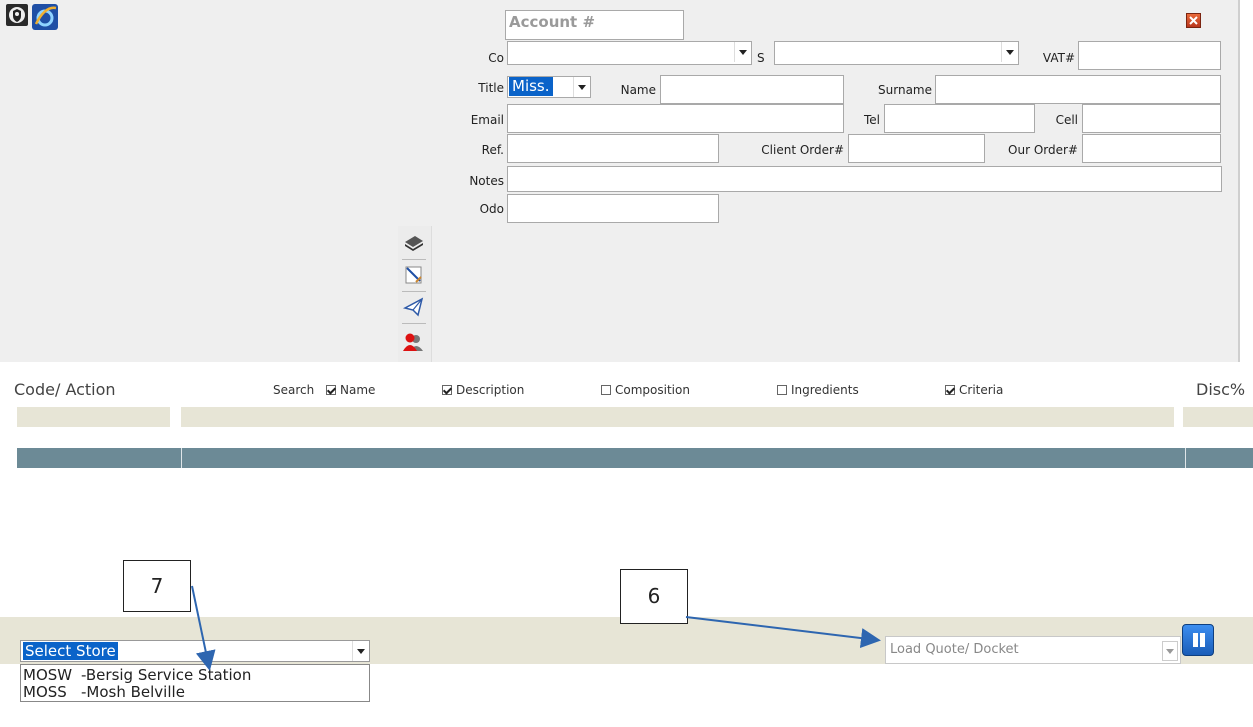 This screenshot has height=727, width=1253. What do you see at coordinates (536, 628) in the screenshot?
I see `callout-arrows` at bounding box center [536, 628].